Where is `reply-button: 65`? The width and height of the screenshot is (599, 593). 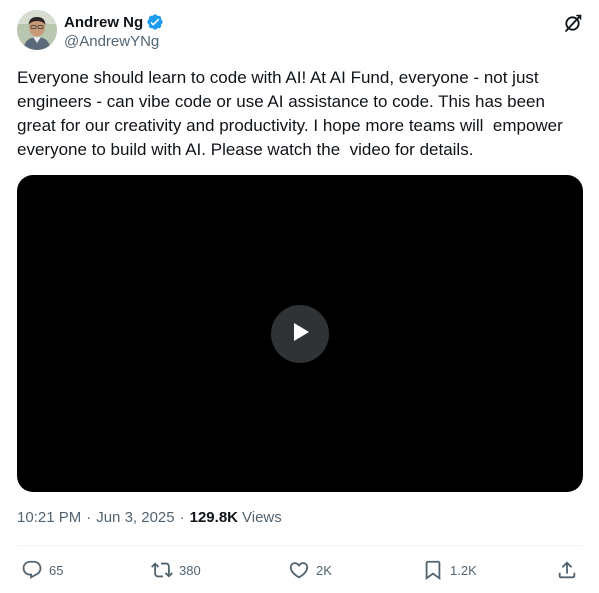 reply-button: 65 is located at coordinates (42, 570).